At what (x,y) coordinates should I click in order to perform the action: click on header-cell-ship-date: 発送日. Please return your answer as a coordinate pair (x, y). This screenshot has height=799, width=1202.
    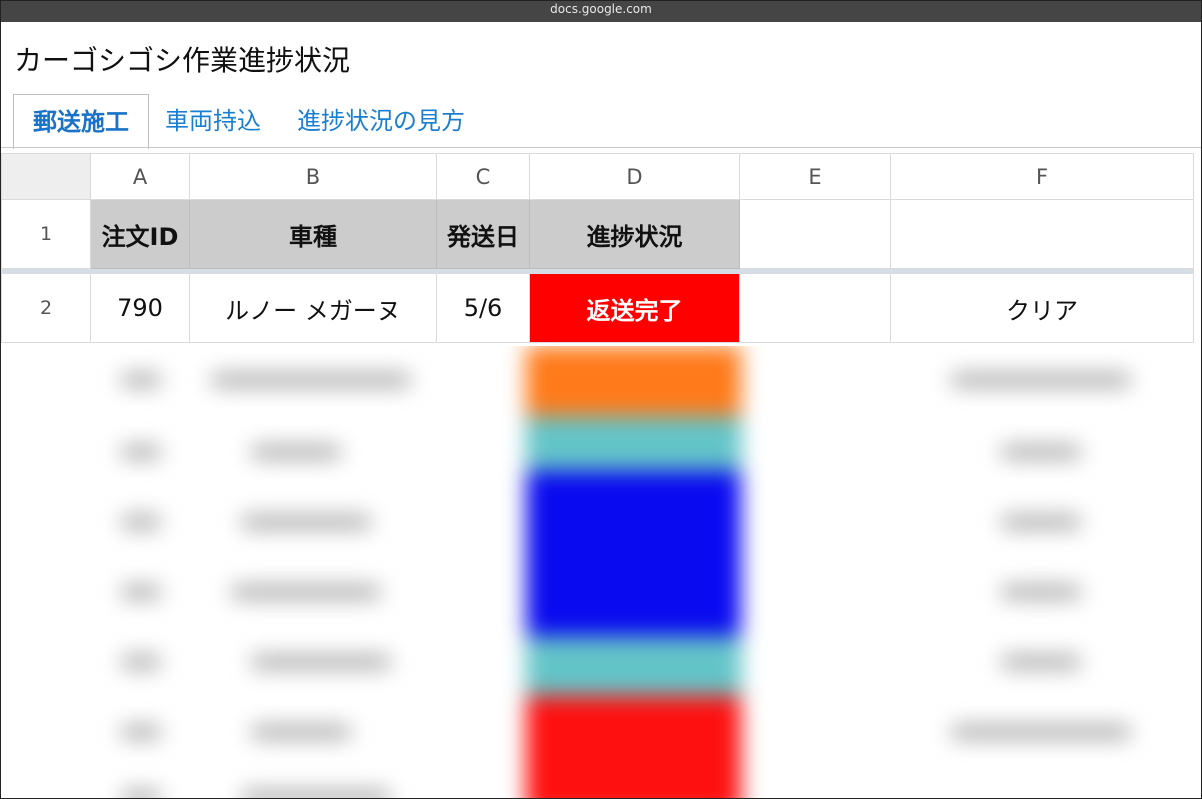
    Looking at the image, I should click on (483, 234).